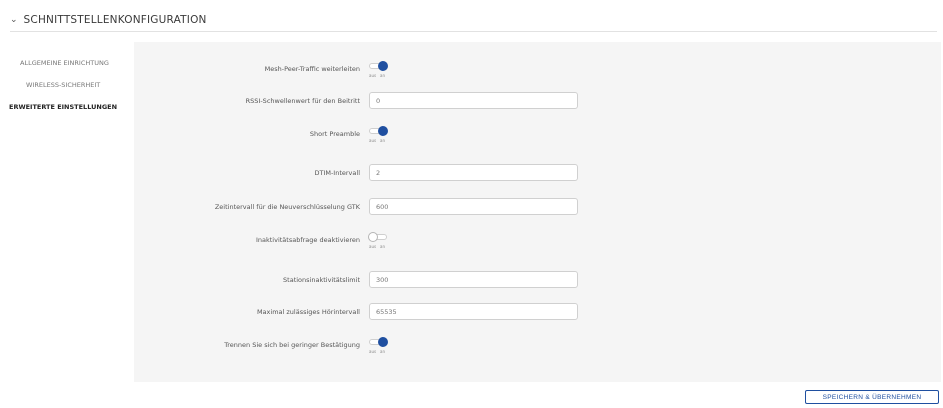  I want to click on listen-interval-row: Maximal zulässiges Hörintervall, so click(537, 311).